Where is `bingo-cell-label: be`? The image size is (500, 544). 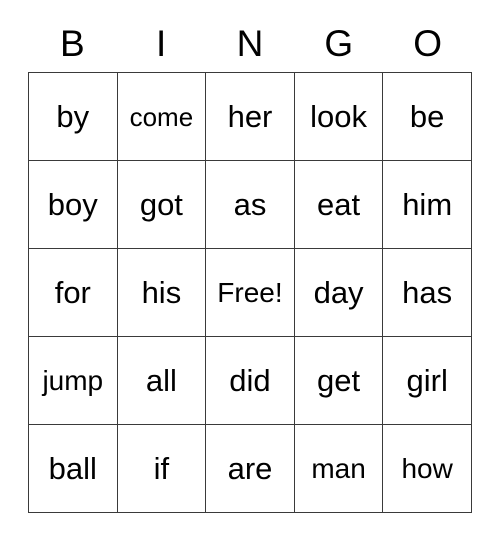 bingo-cell-label: be is located at coordinates (427, 116).